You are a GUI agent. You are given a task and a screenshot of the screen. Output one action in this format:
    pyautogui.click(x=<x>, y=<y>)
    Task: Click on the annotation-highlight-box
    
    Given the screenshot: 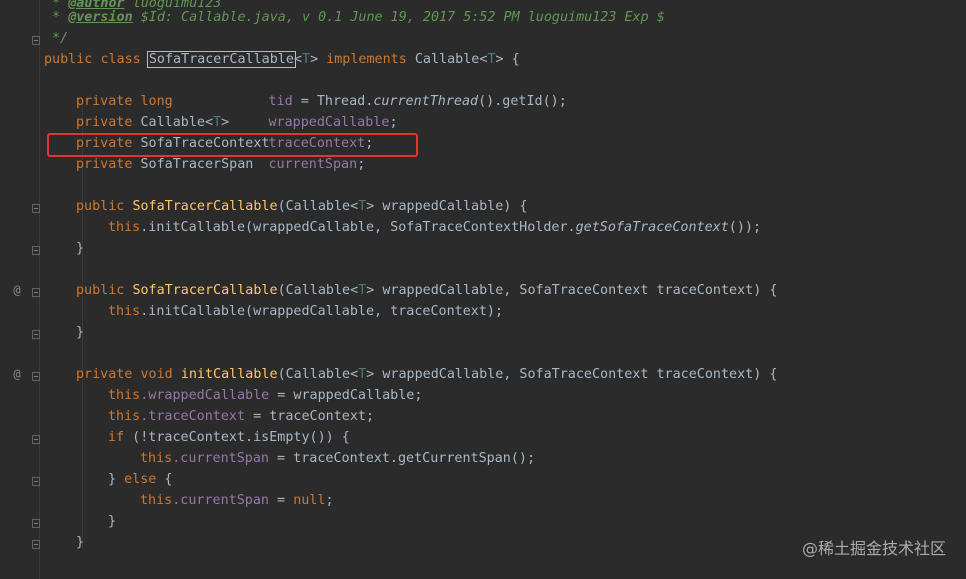 What is the action you would take?
    pyautogui.click(x=232, y=145)
    